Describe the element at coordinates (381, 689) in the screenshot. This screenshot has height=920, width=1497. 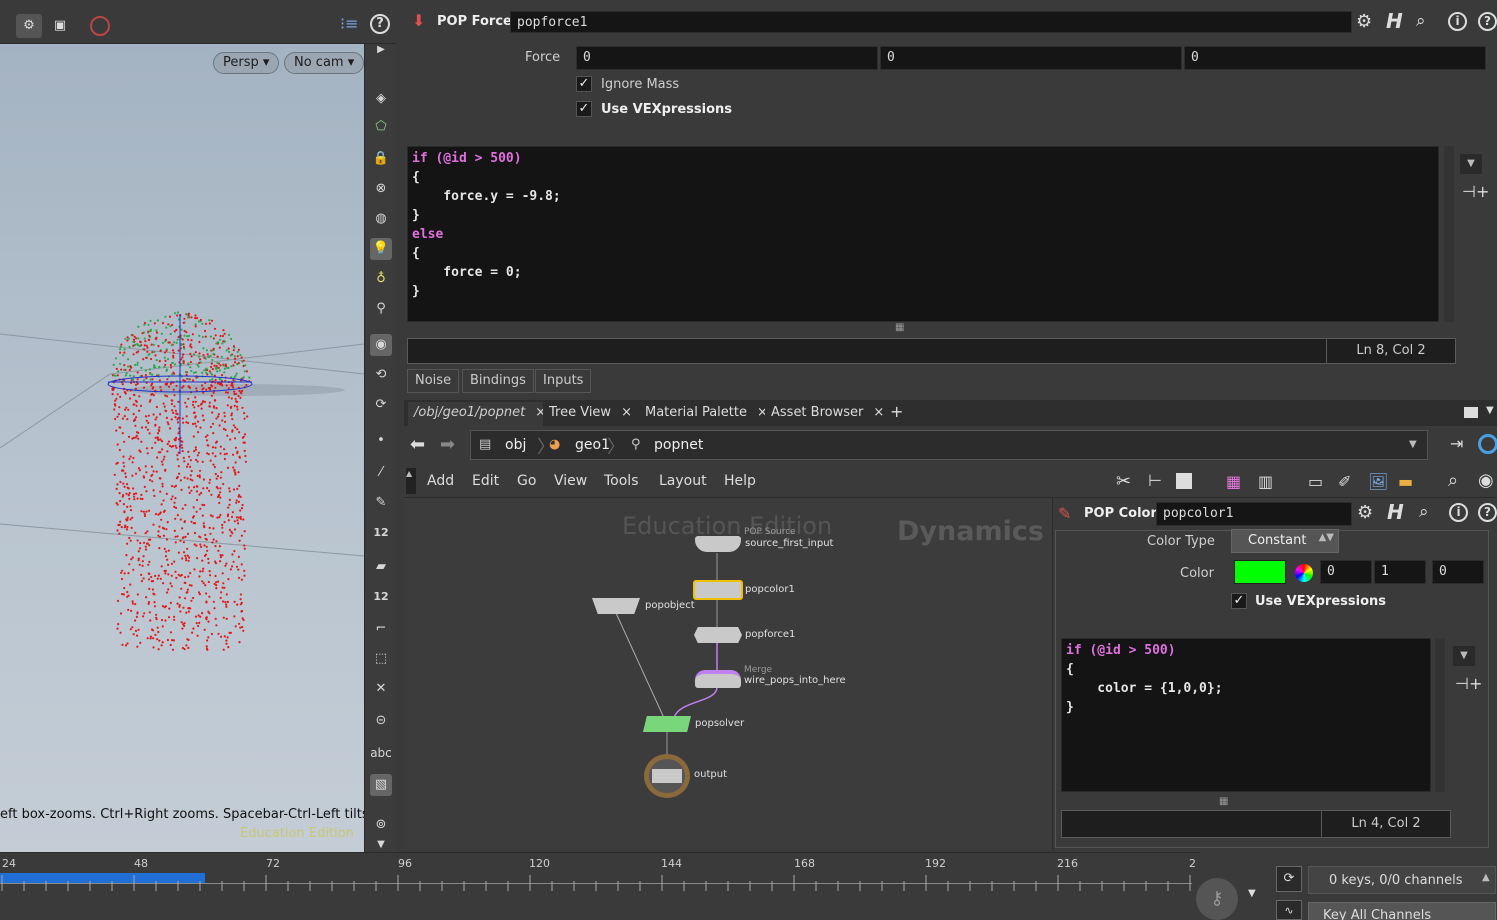
I see `vector-icon: ✕` at that location.